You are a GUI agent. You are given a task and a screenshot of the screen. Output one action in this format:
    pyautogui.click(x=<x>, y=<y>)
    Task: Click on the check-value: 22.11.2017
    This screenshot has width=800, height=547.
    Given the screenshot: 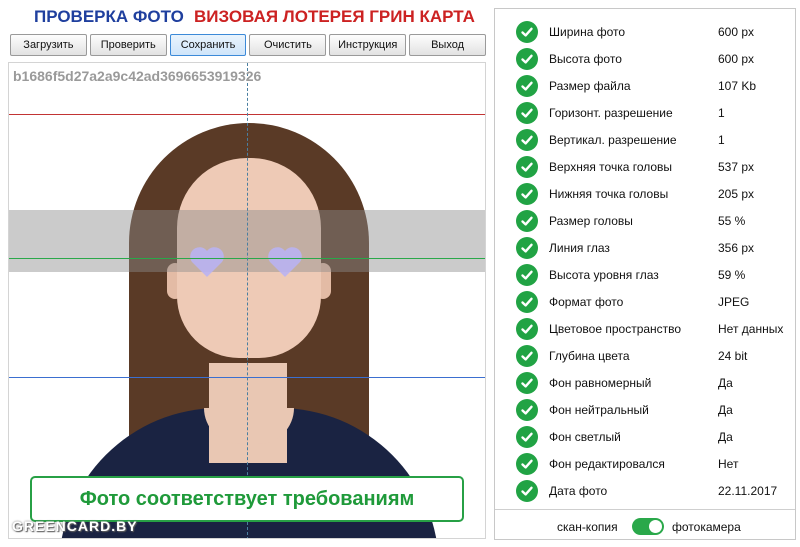 What is the action you would take?
    pyautogui.click(x=748, y=490)
    